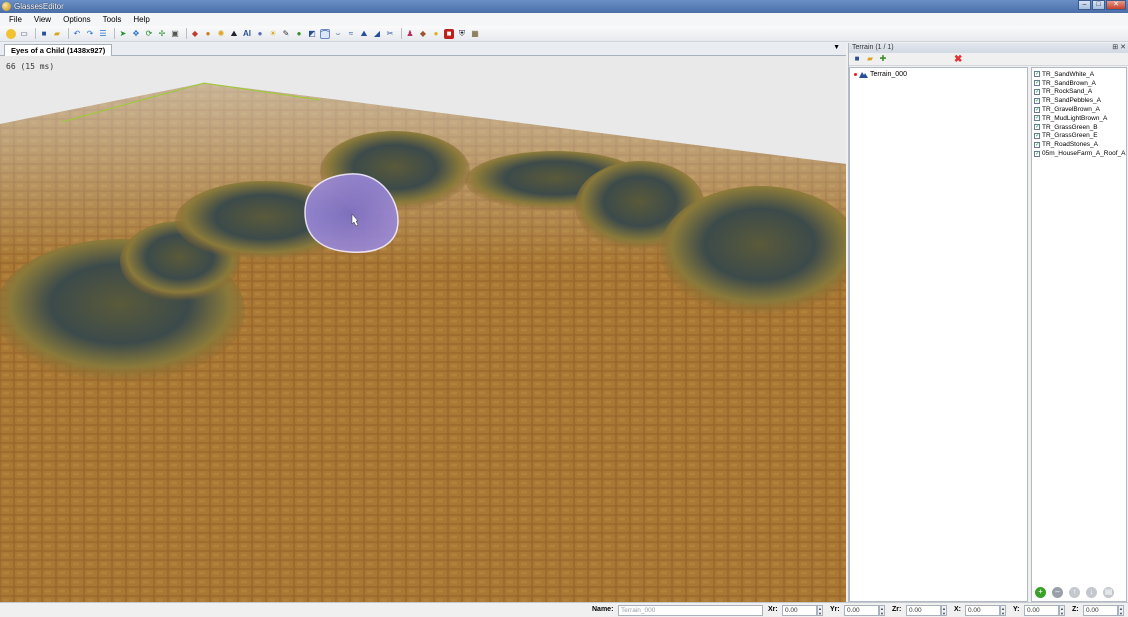  Describe the element at coordinates (1079, 153) in the screenshot. I see `layer-item: ✓ 05m_HouseFarm_A_Roof_A` at that location.